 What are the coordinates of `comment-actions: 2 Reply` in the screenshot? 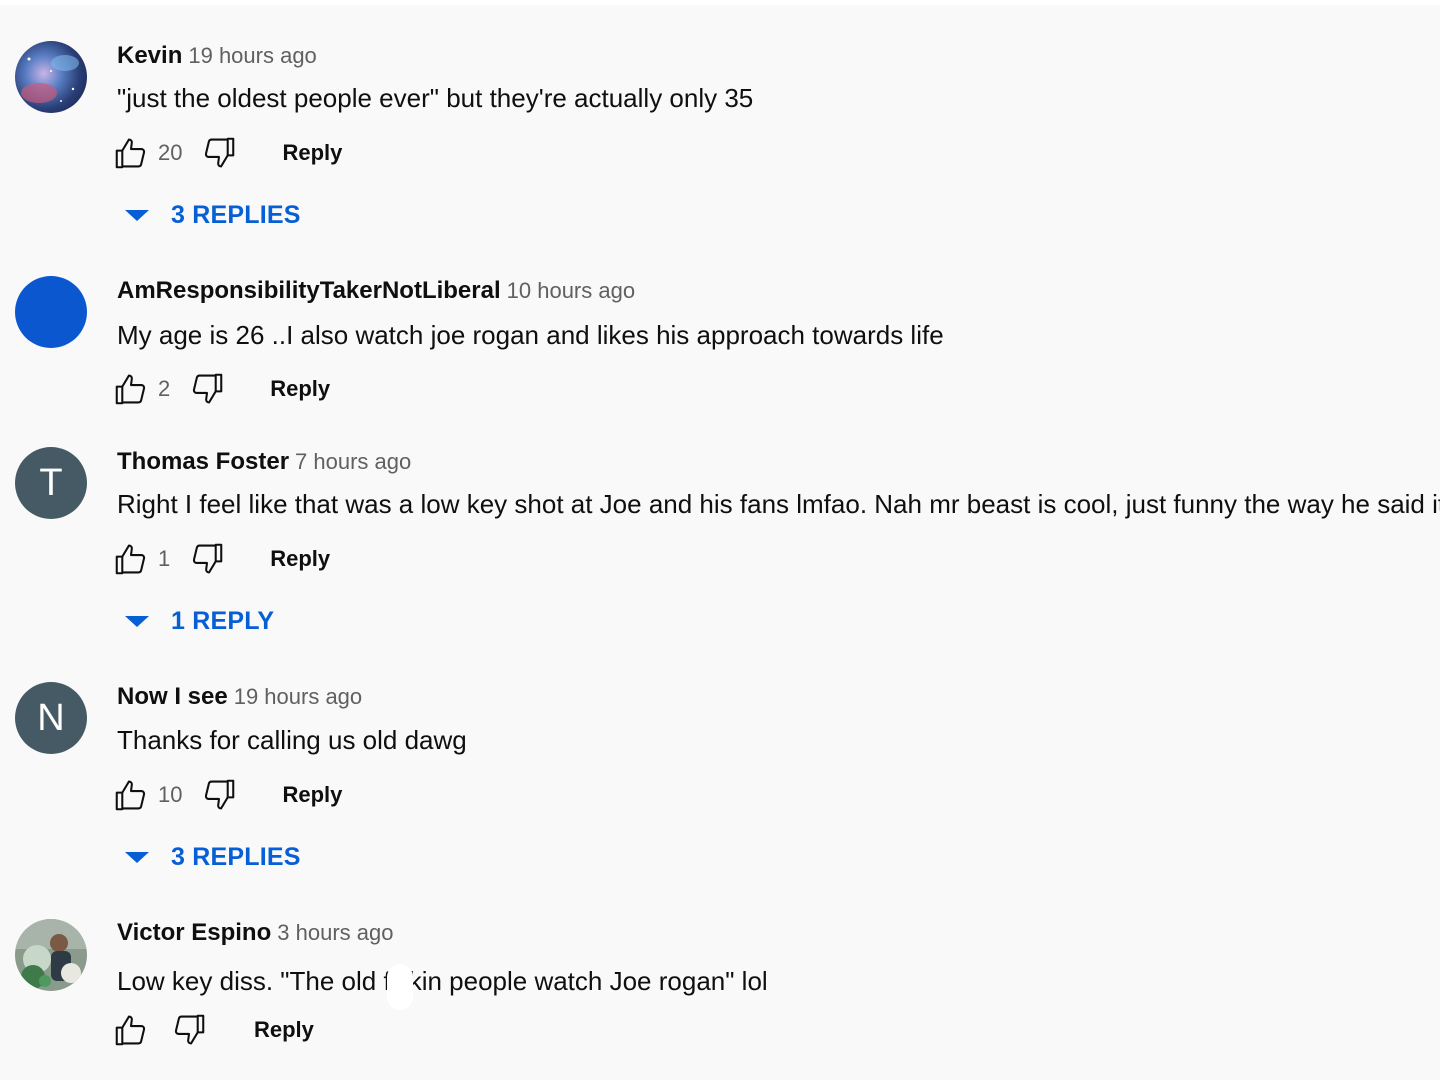 It's located at (221, 389).